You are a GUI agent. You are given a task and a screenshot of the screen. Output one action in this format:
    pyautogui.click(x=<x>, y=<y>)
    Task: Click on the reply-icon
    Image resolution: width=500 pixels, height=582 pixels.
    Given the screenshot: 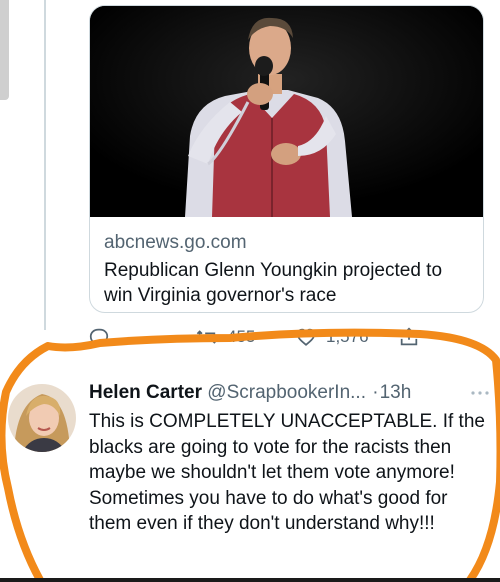 What is the action you would take?
    pyautogui.click(x=99, y=337)
    